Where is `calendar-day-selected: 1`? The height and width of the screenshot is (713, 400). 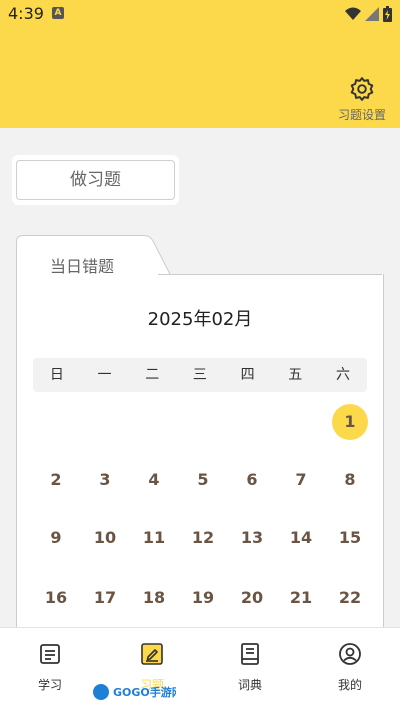 calendar-day-selected: 1 is located at coordinates (350, 422).